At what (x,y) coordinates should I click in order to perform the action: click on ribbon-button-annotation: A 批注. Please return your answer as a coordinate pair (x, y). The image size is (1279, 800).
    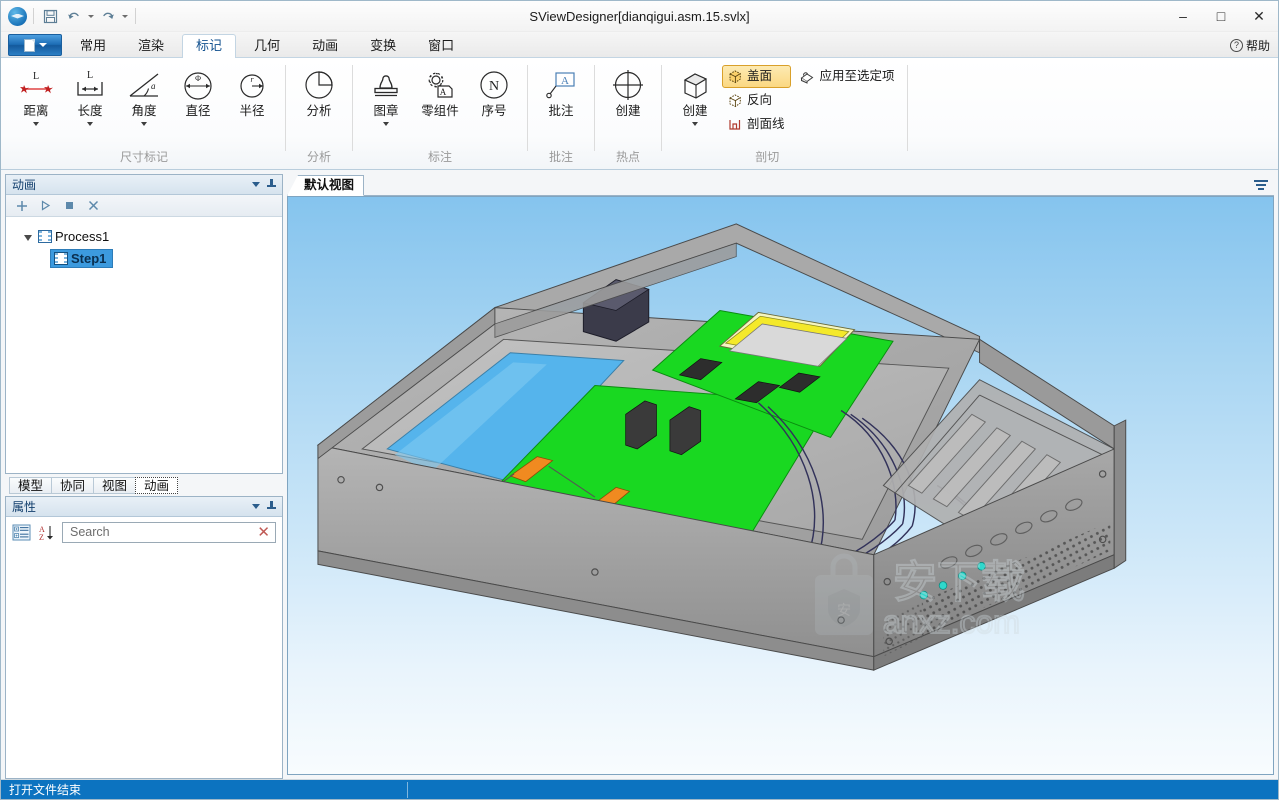
    Looking at the image, I should click on (561, 91).